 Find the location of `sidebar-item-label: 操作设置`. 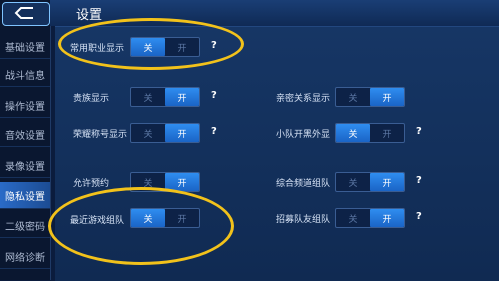

sidebar-item-label: 操作设置 is located at coordinates (25, 107).